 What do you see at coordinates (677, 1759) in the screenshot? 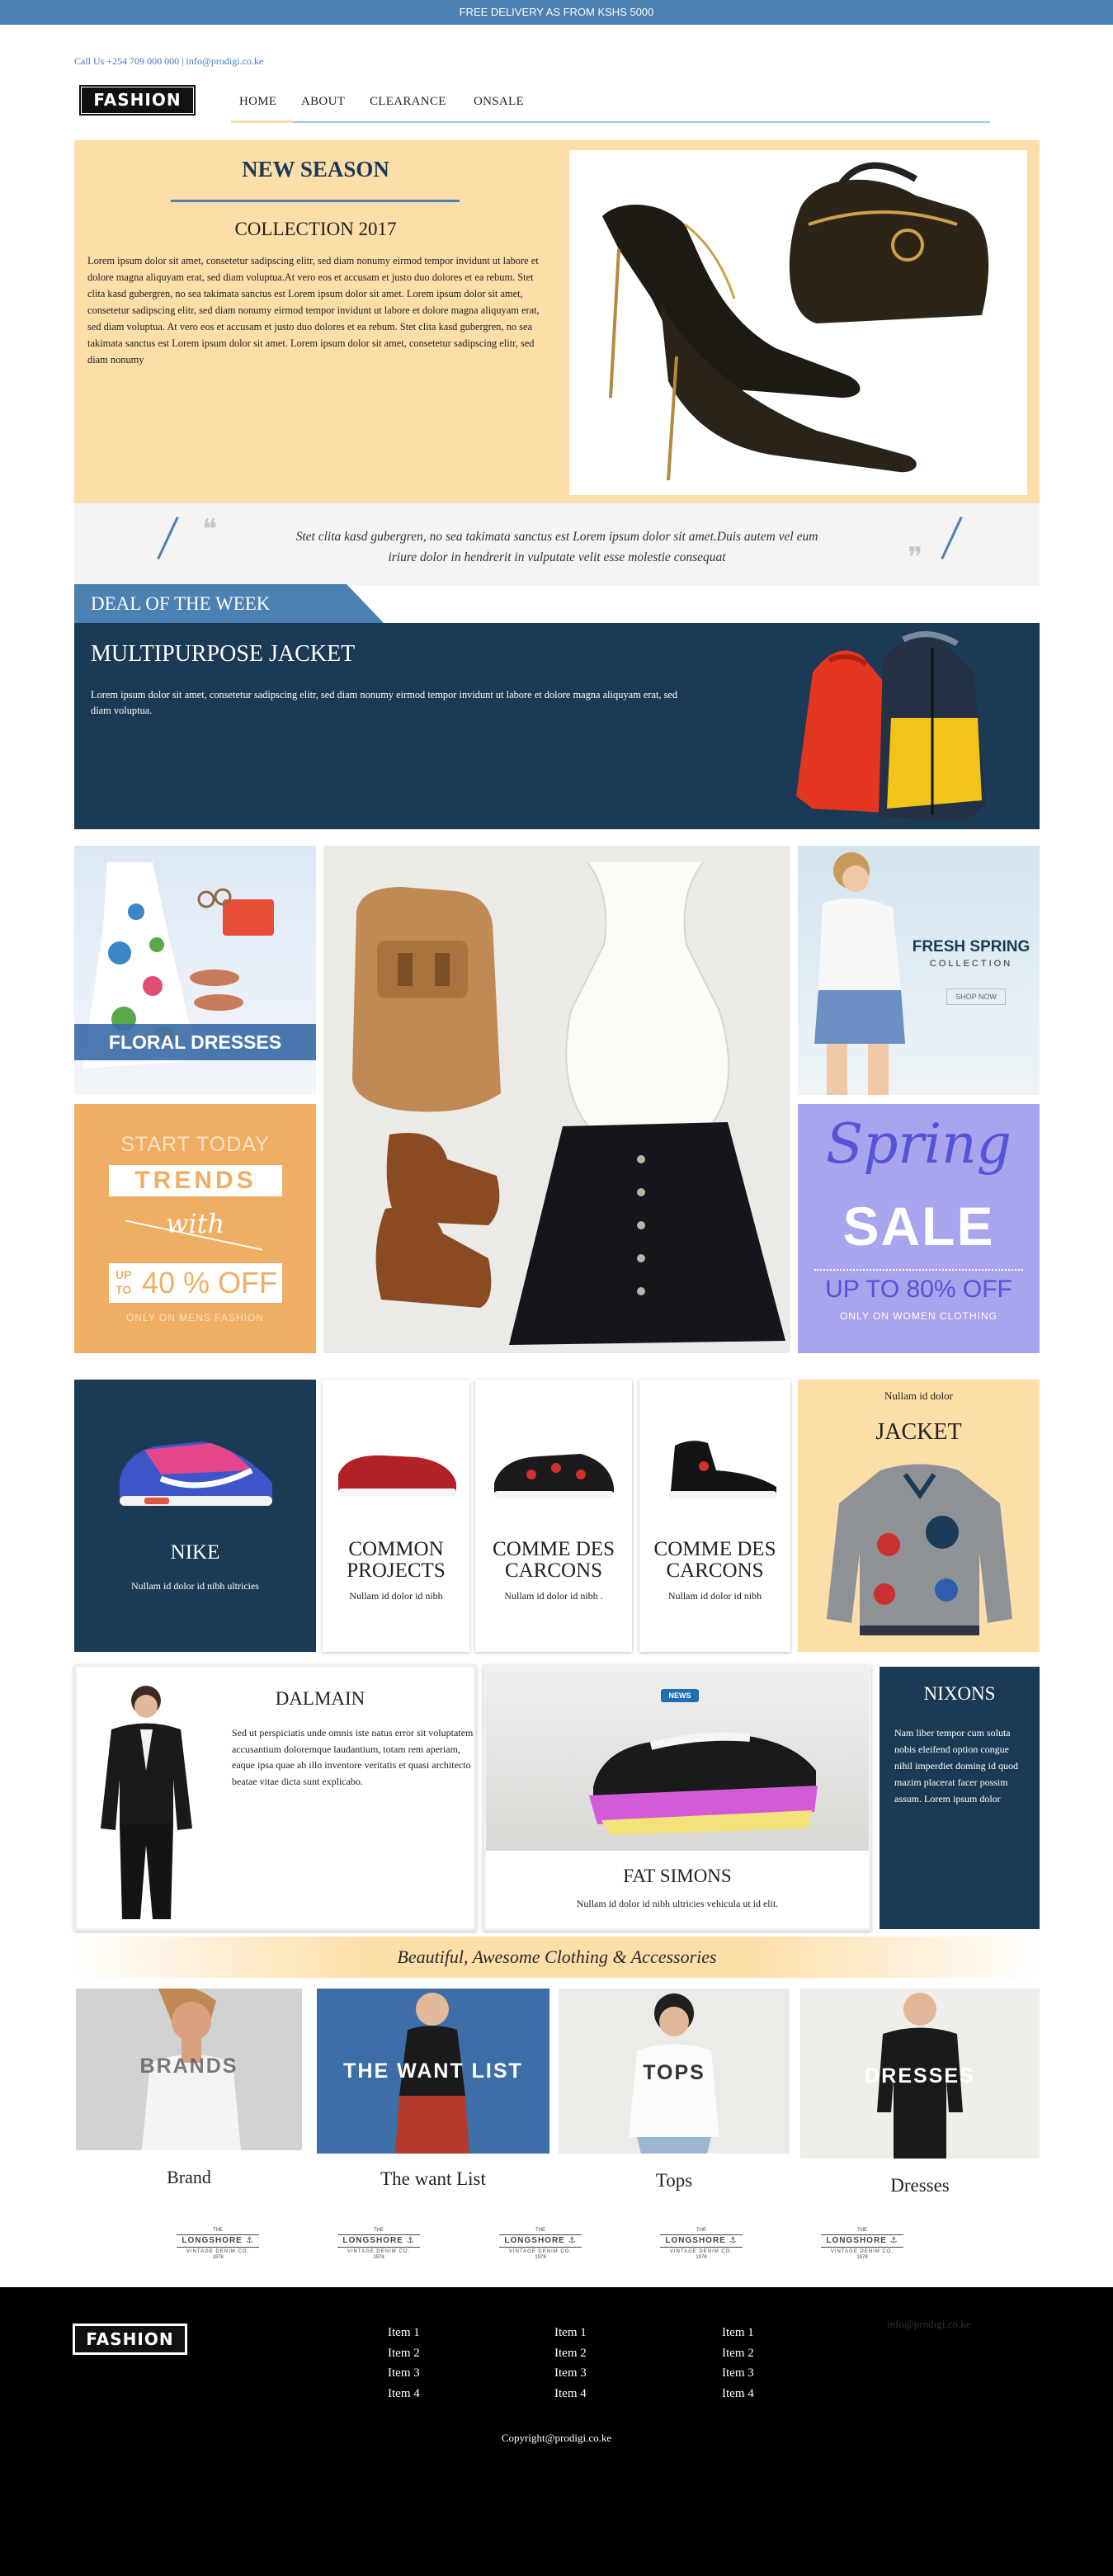
I see `fat-simons-image: NEWS` at bounding box center [677, 1759].